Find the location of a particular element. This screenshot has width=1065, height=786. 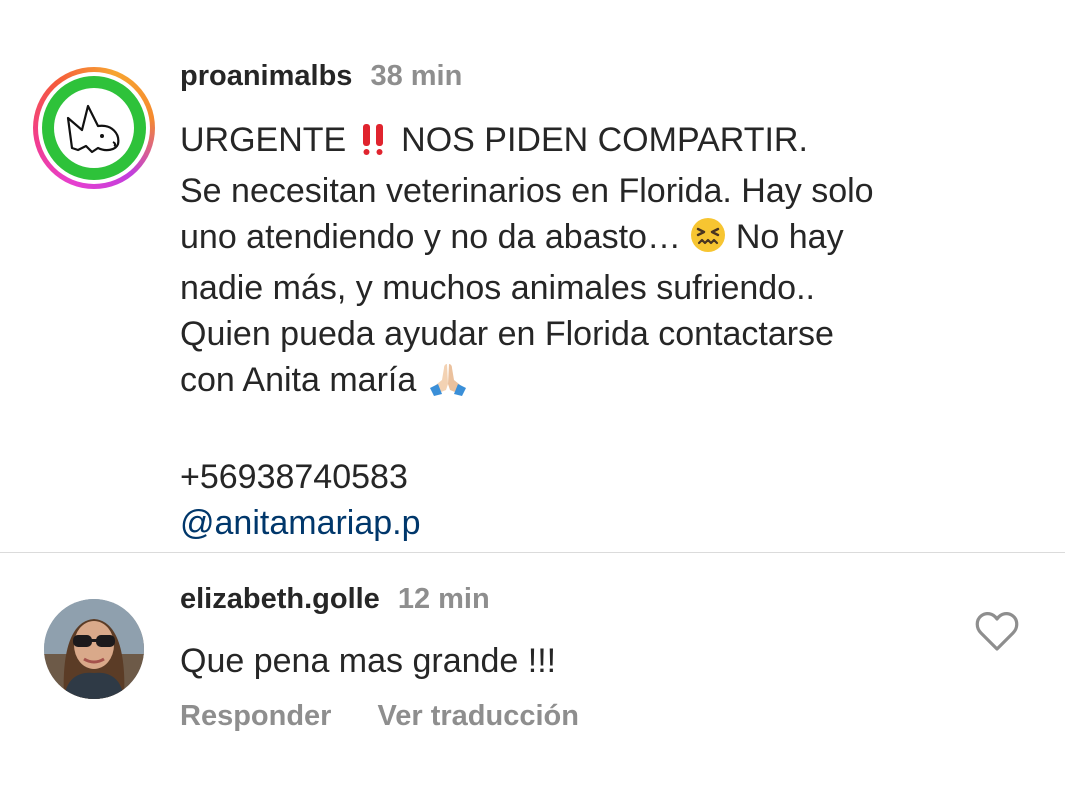

double-exclamation-icon is located at coordinates (374, 145).